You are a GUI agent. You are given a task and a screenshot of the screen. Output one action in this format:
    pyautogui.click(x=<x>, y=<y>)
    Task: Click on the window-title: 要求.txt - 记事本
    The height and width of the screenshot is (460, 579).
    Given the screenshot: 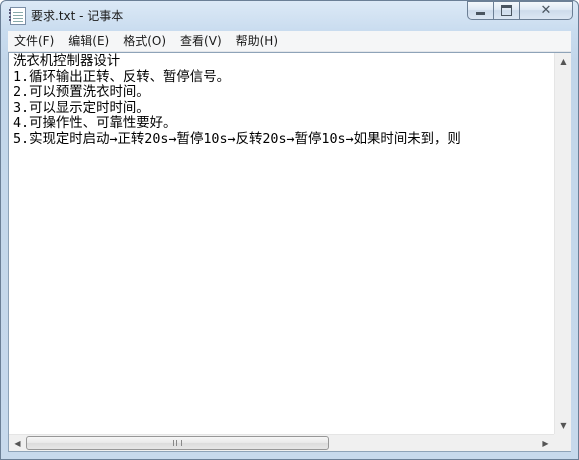 What is the action you would take?
    pyautogui.click(x=77, y=16)
    